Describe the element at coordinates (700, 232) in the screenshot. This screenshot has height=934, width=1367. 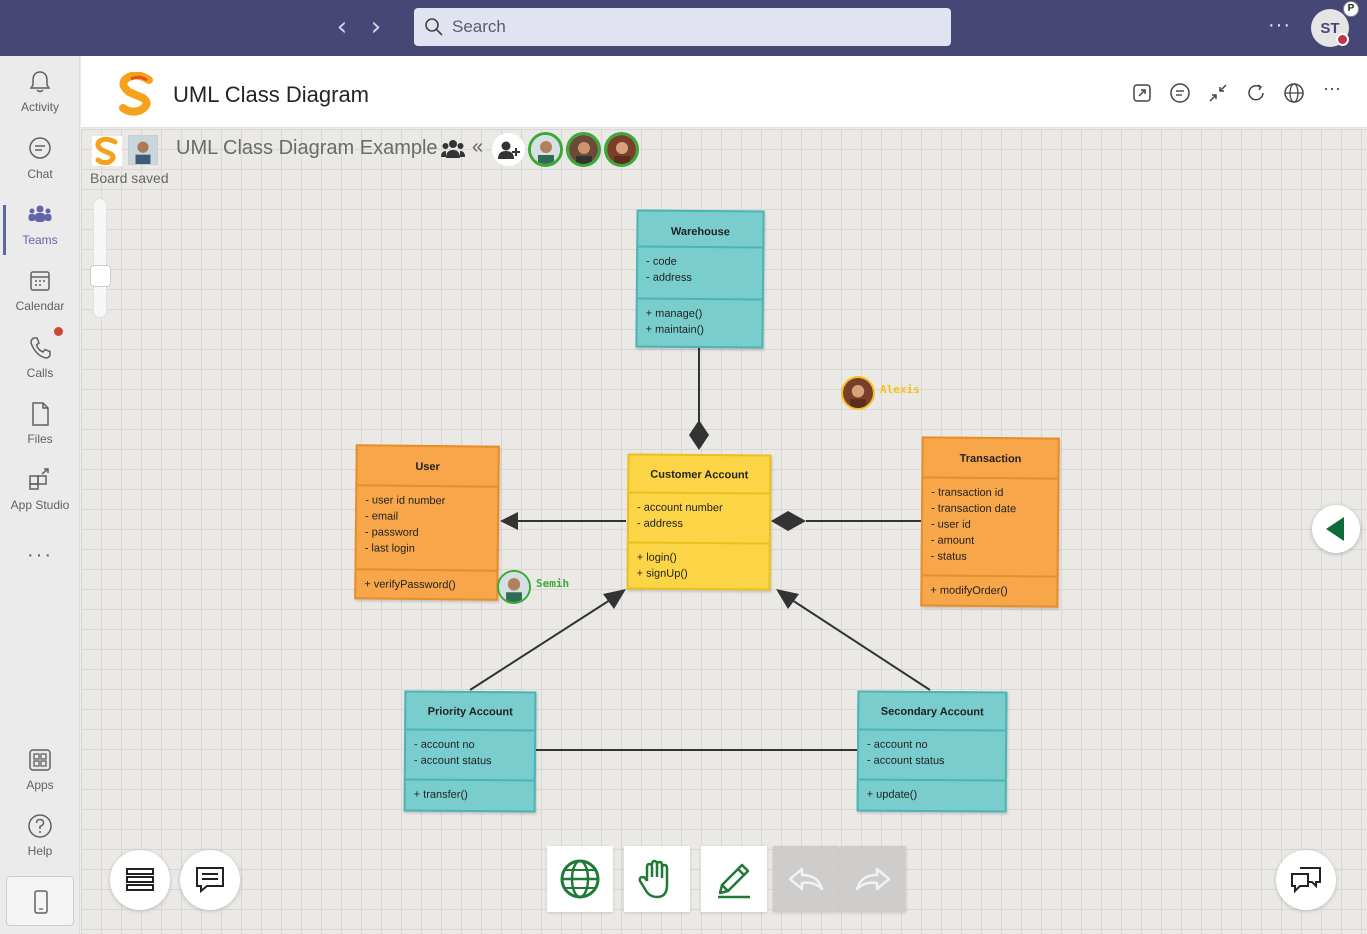
I see `class-name: Warehouse` at that location.